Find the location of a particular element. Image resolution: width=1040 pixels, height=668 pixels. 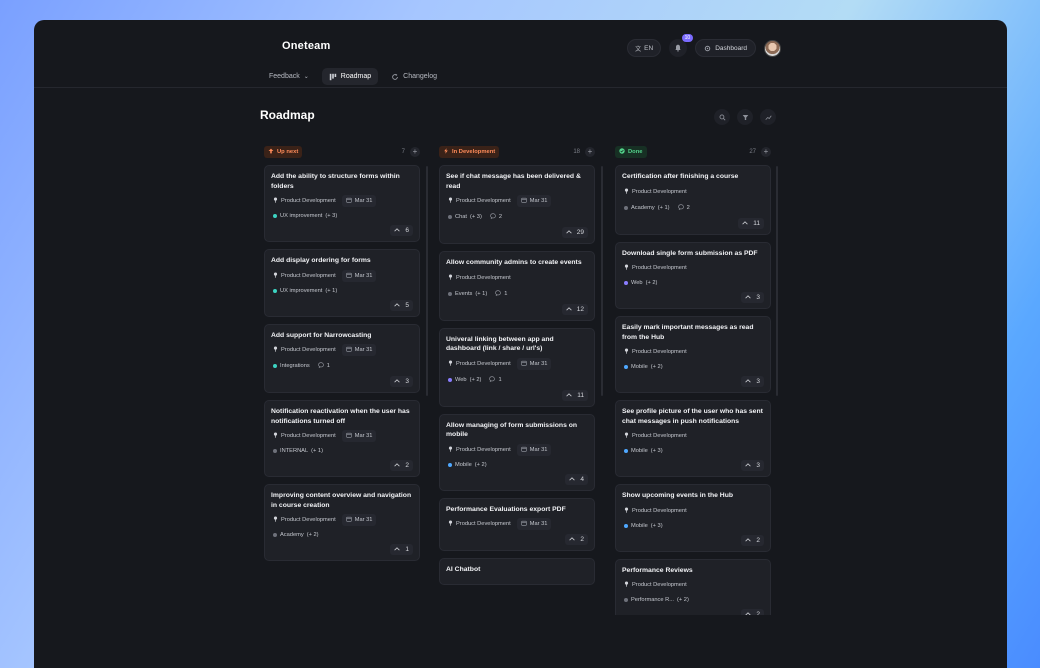

trend-icon is located at coordinates (768, 117).